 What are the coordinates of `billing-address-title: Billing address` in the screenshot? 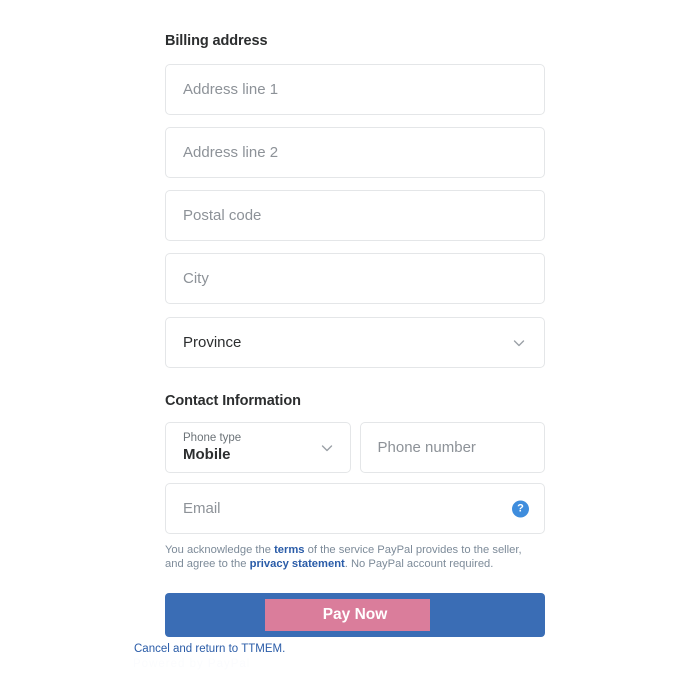 It's located at (216, 41).